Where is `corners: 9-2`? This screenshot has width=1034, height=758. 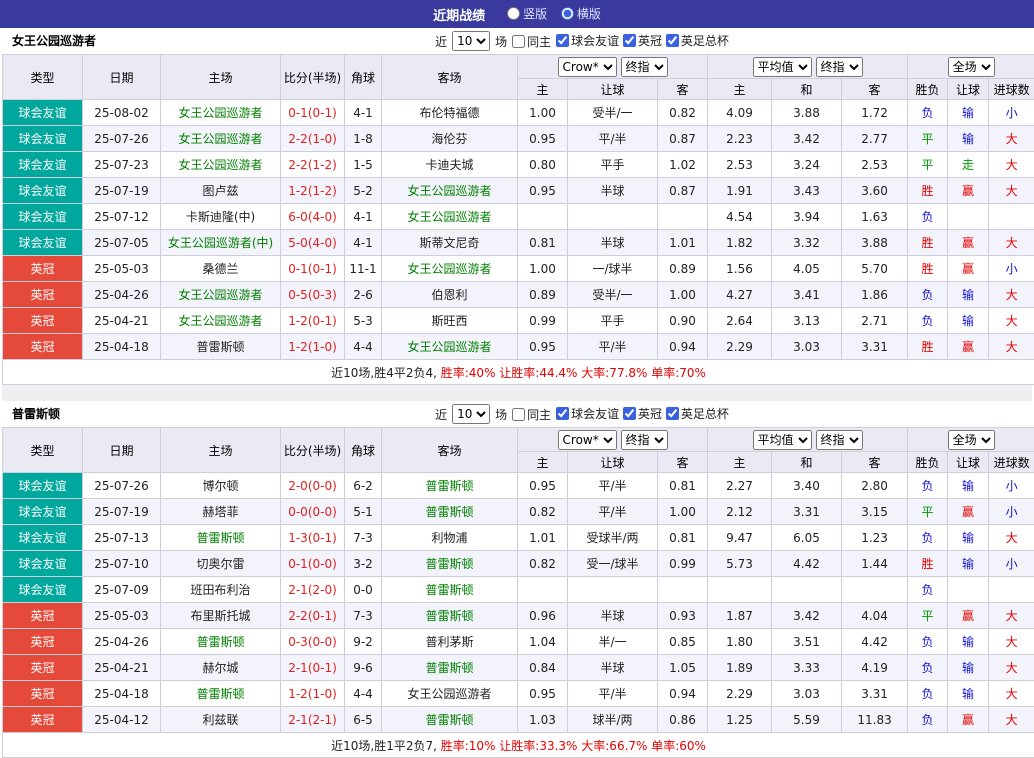
corners: 9-2 is located at coordinates (363, 642).